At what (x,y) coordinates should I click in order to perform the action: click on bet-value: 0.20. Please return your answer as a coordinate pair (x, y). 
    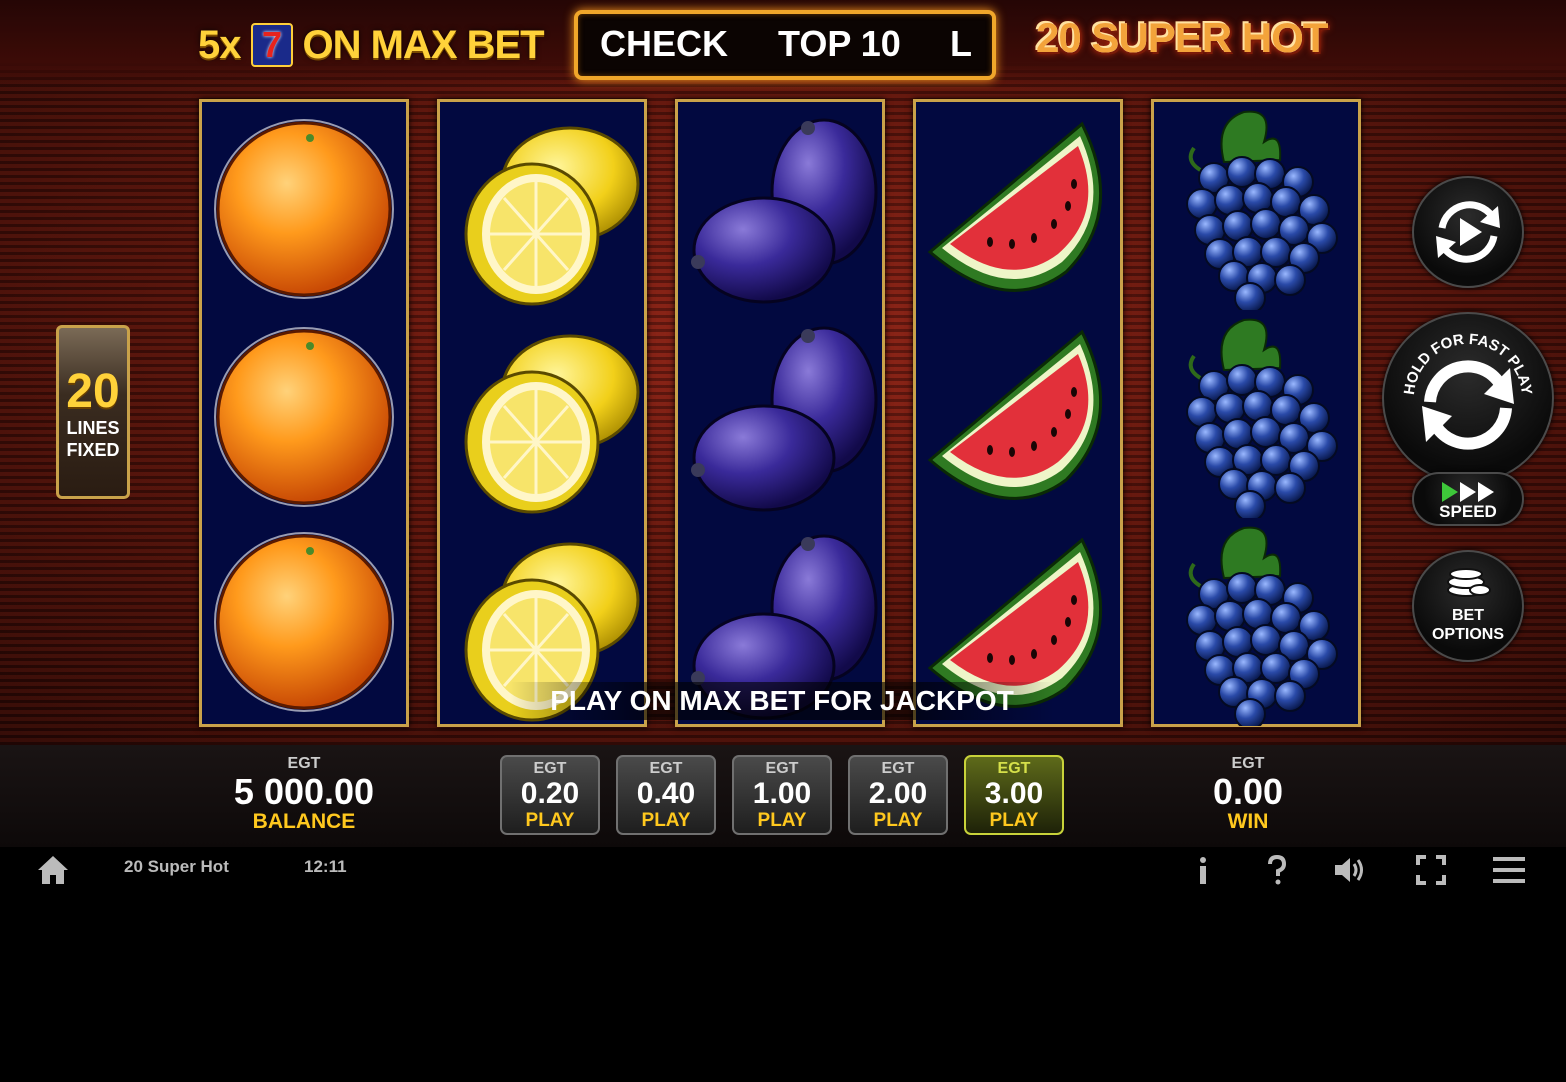
    Looking at the image, I should click on (550, 793).